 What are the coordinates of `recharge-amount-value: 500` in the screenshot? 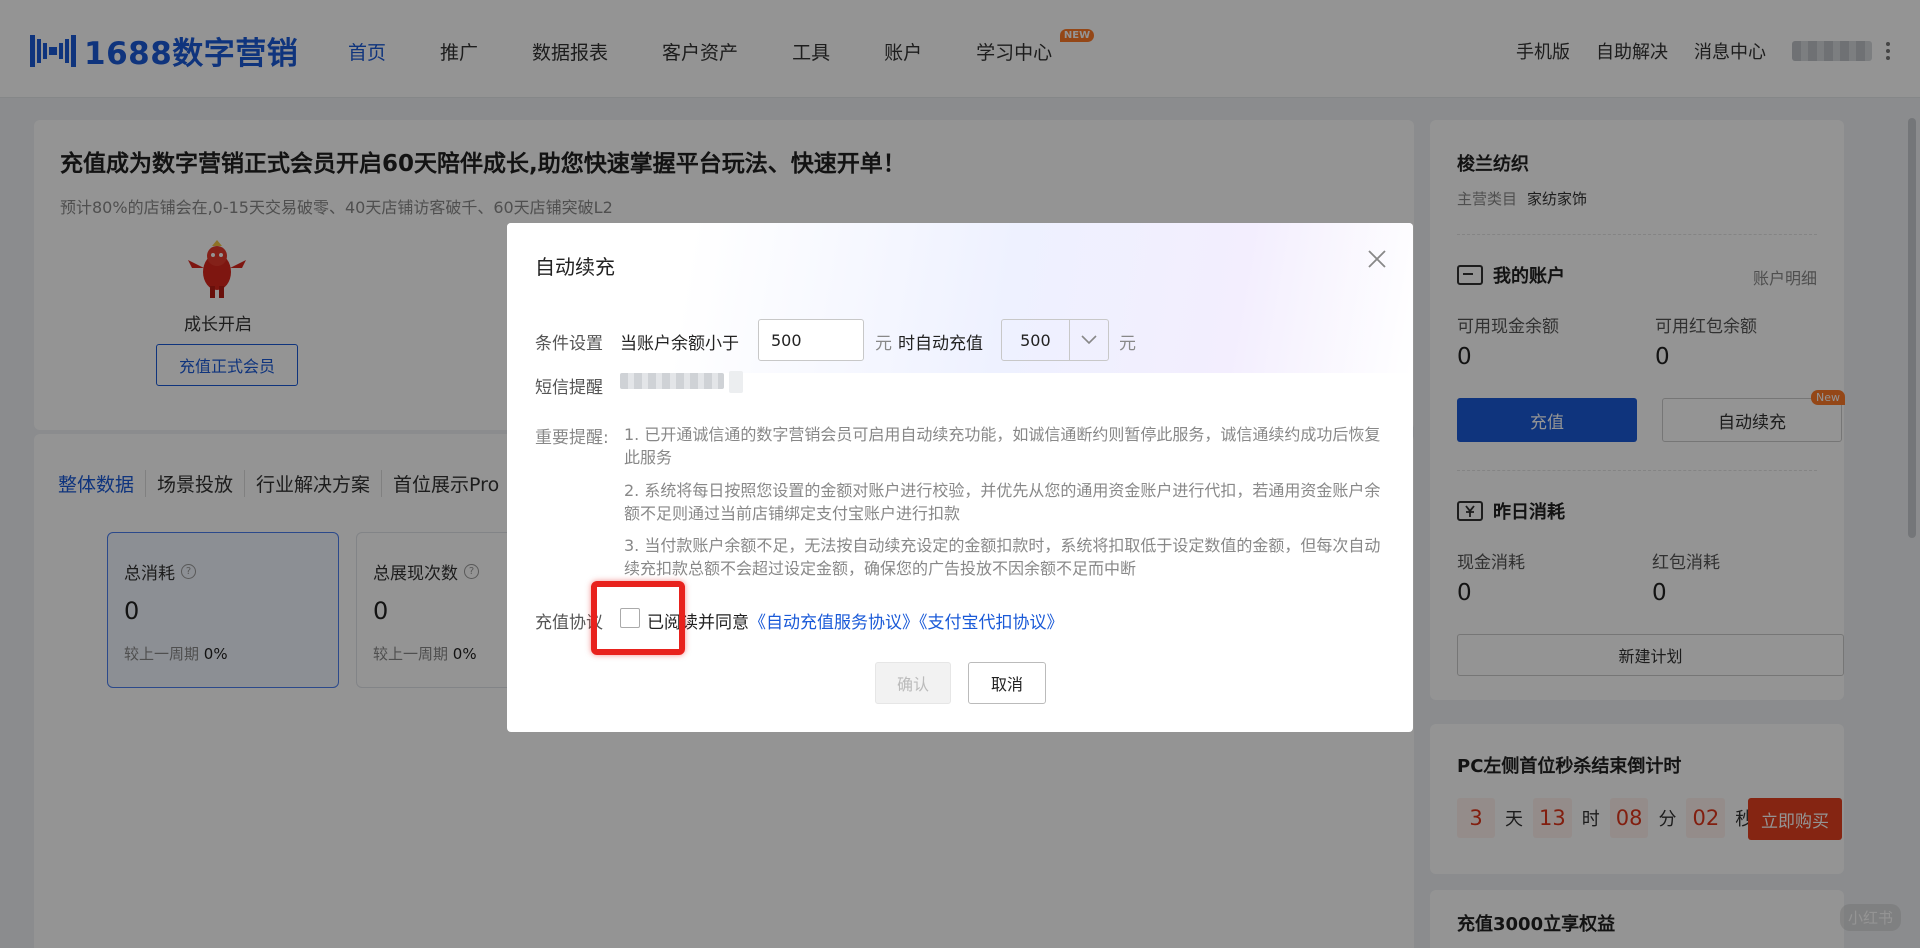 It's located at (1035, 340).